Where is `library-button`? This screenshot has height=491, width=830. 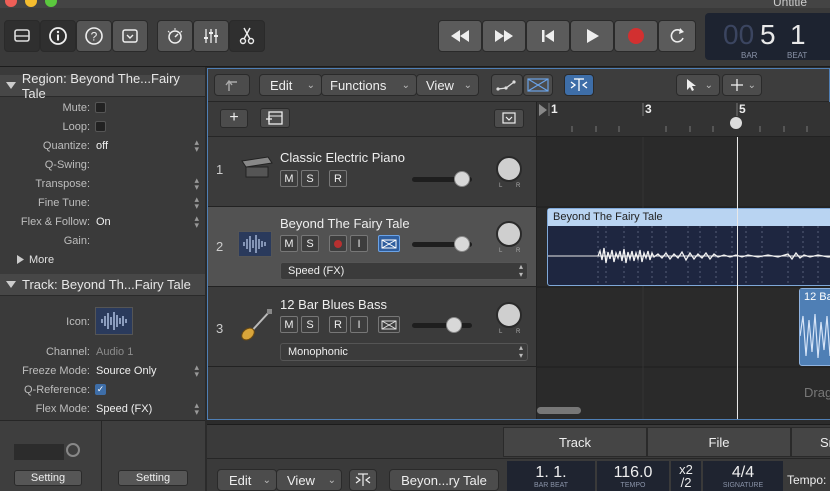 library-button is located at coordinates (22, 36).